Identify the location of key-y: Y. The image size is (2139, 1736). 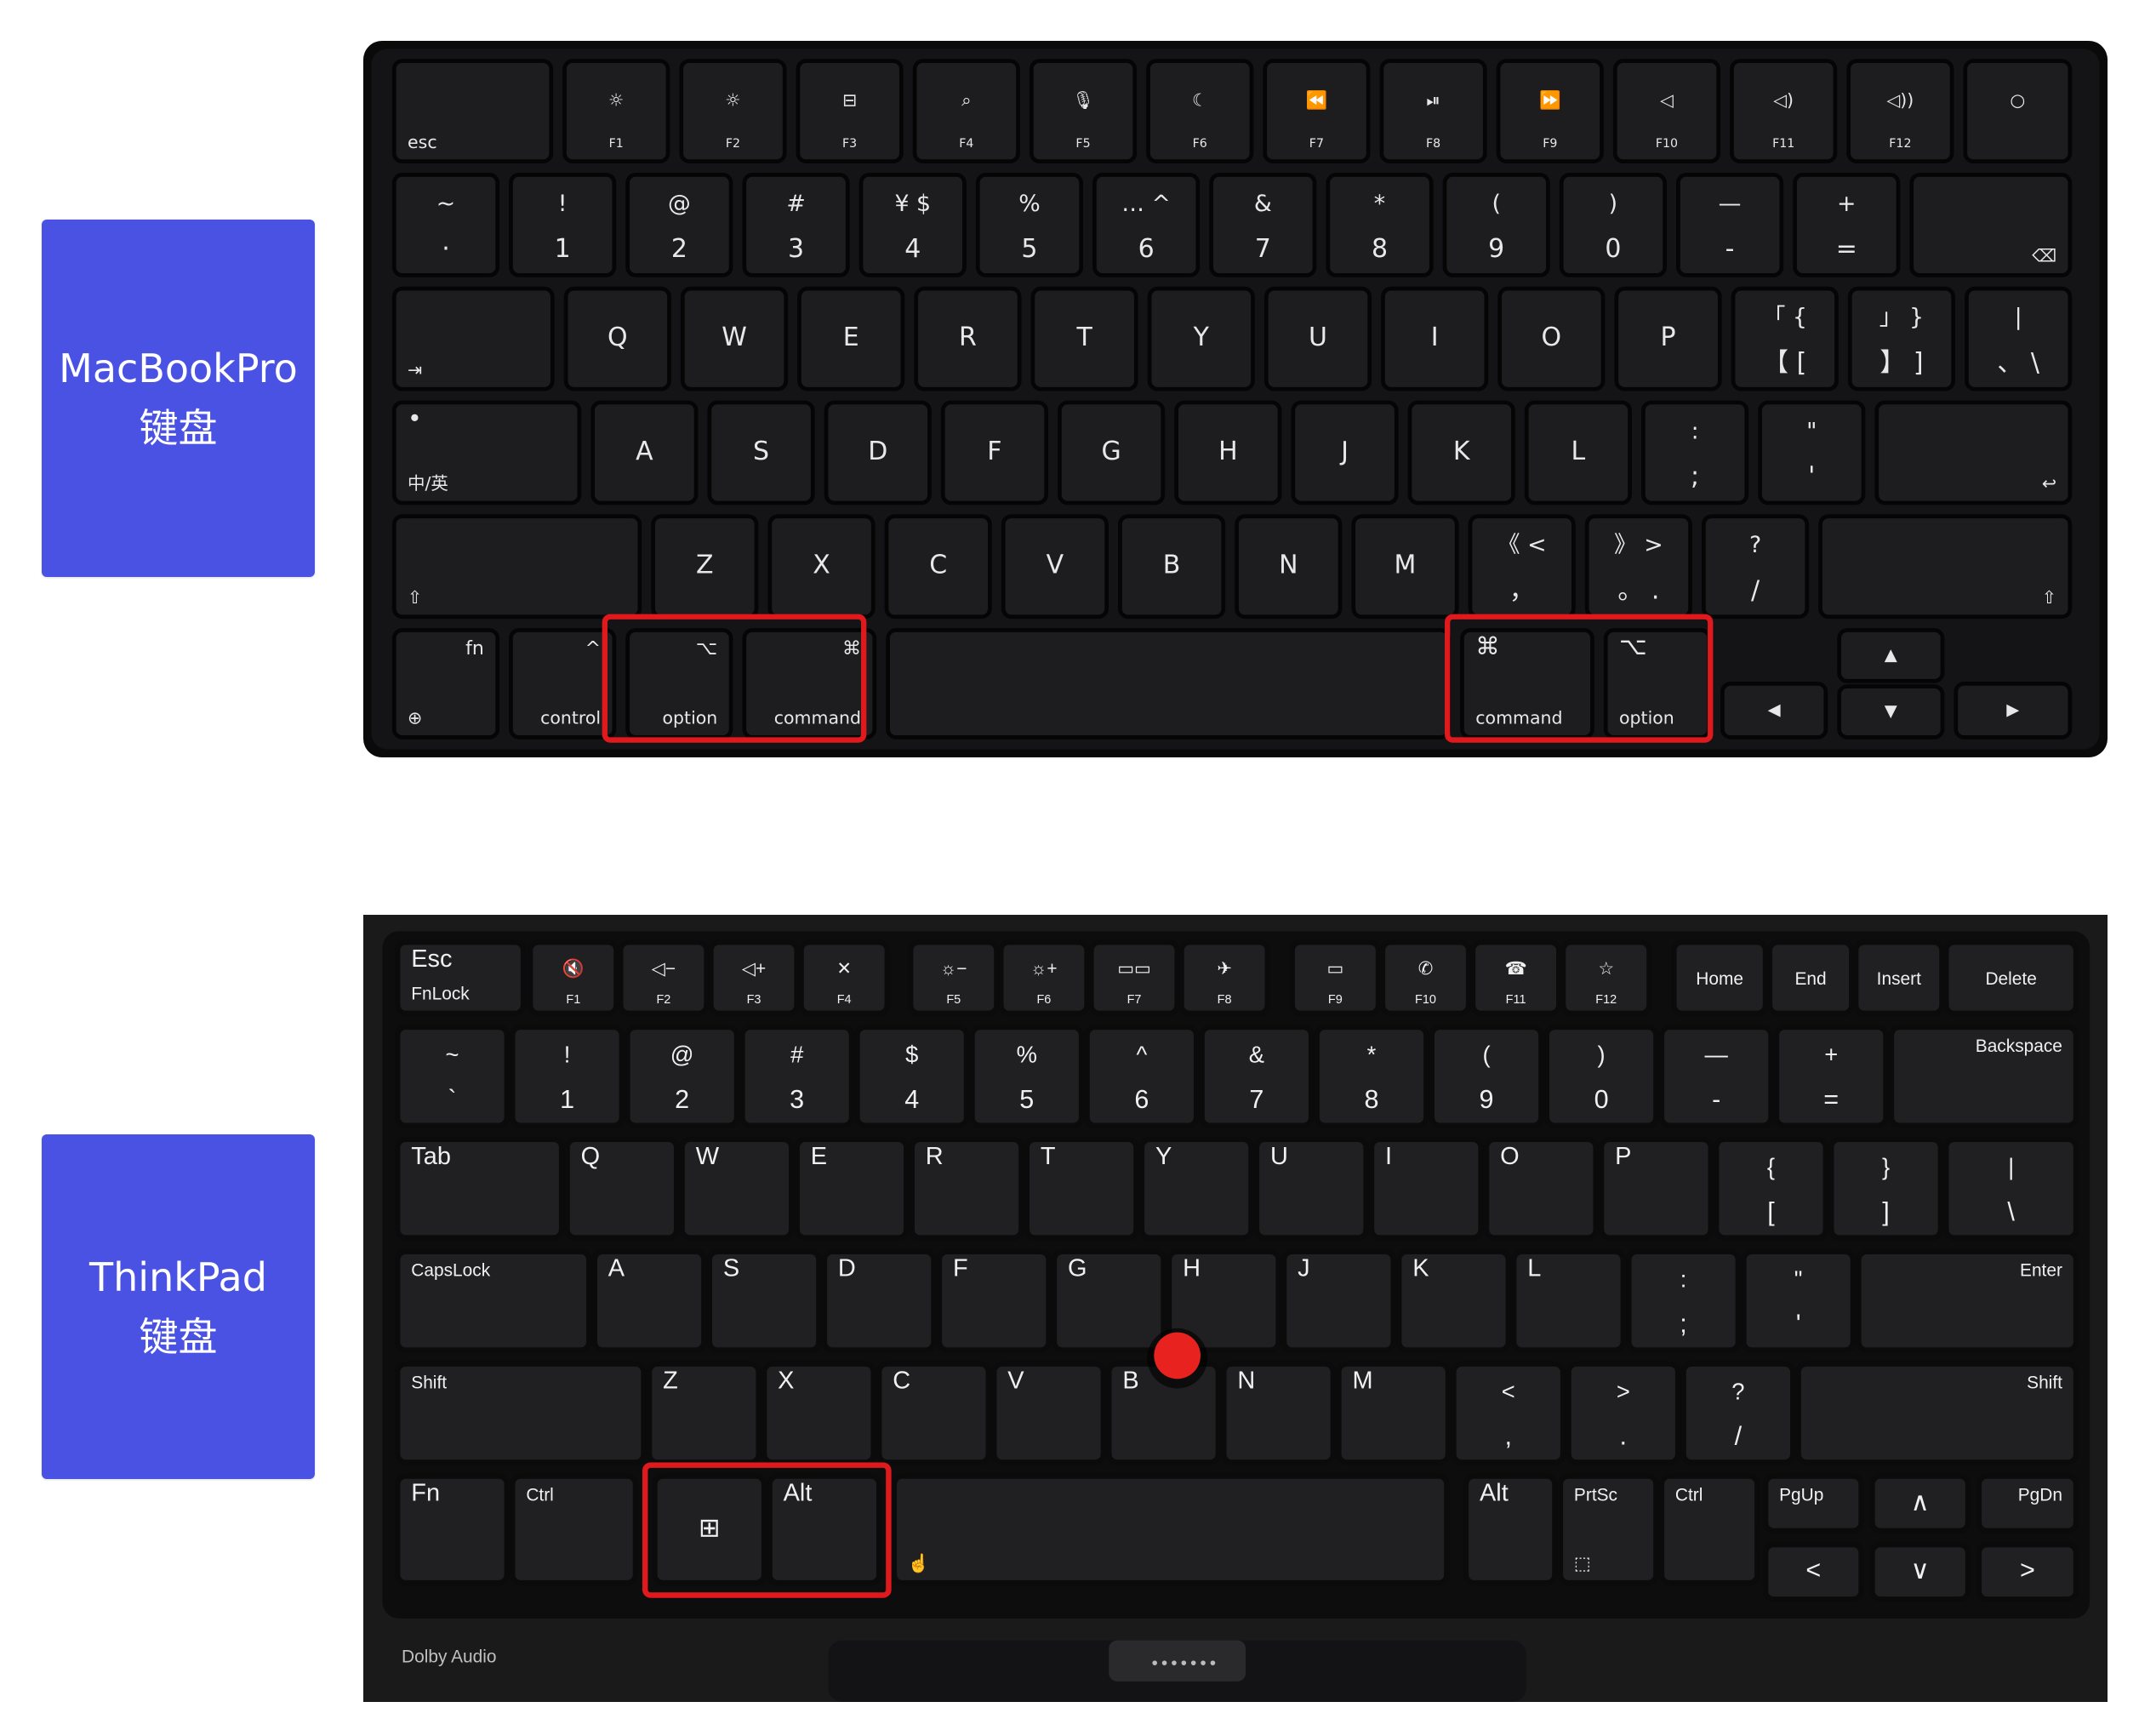
(1201, 338).